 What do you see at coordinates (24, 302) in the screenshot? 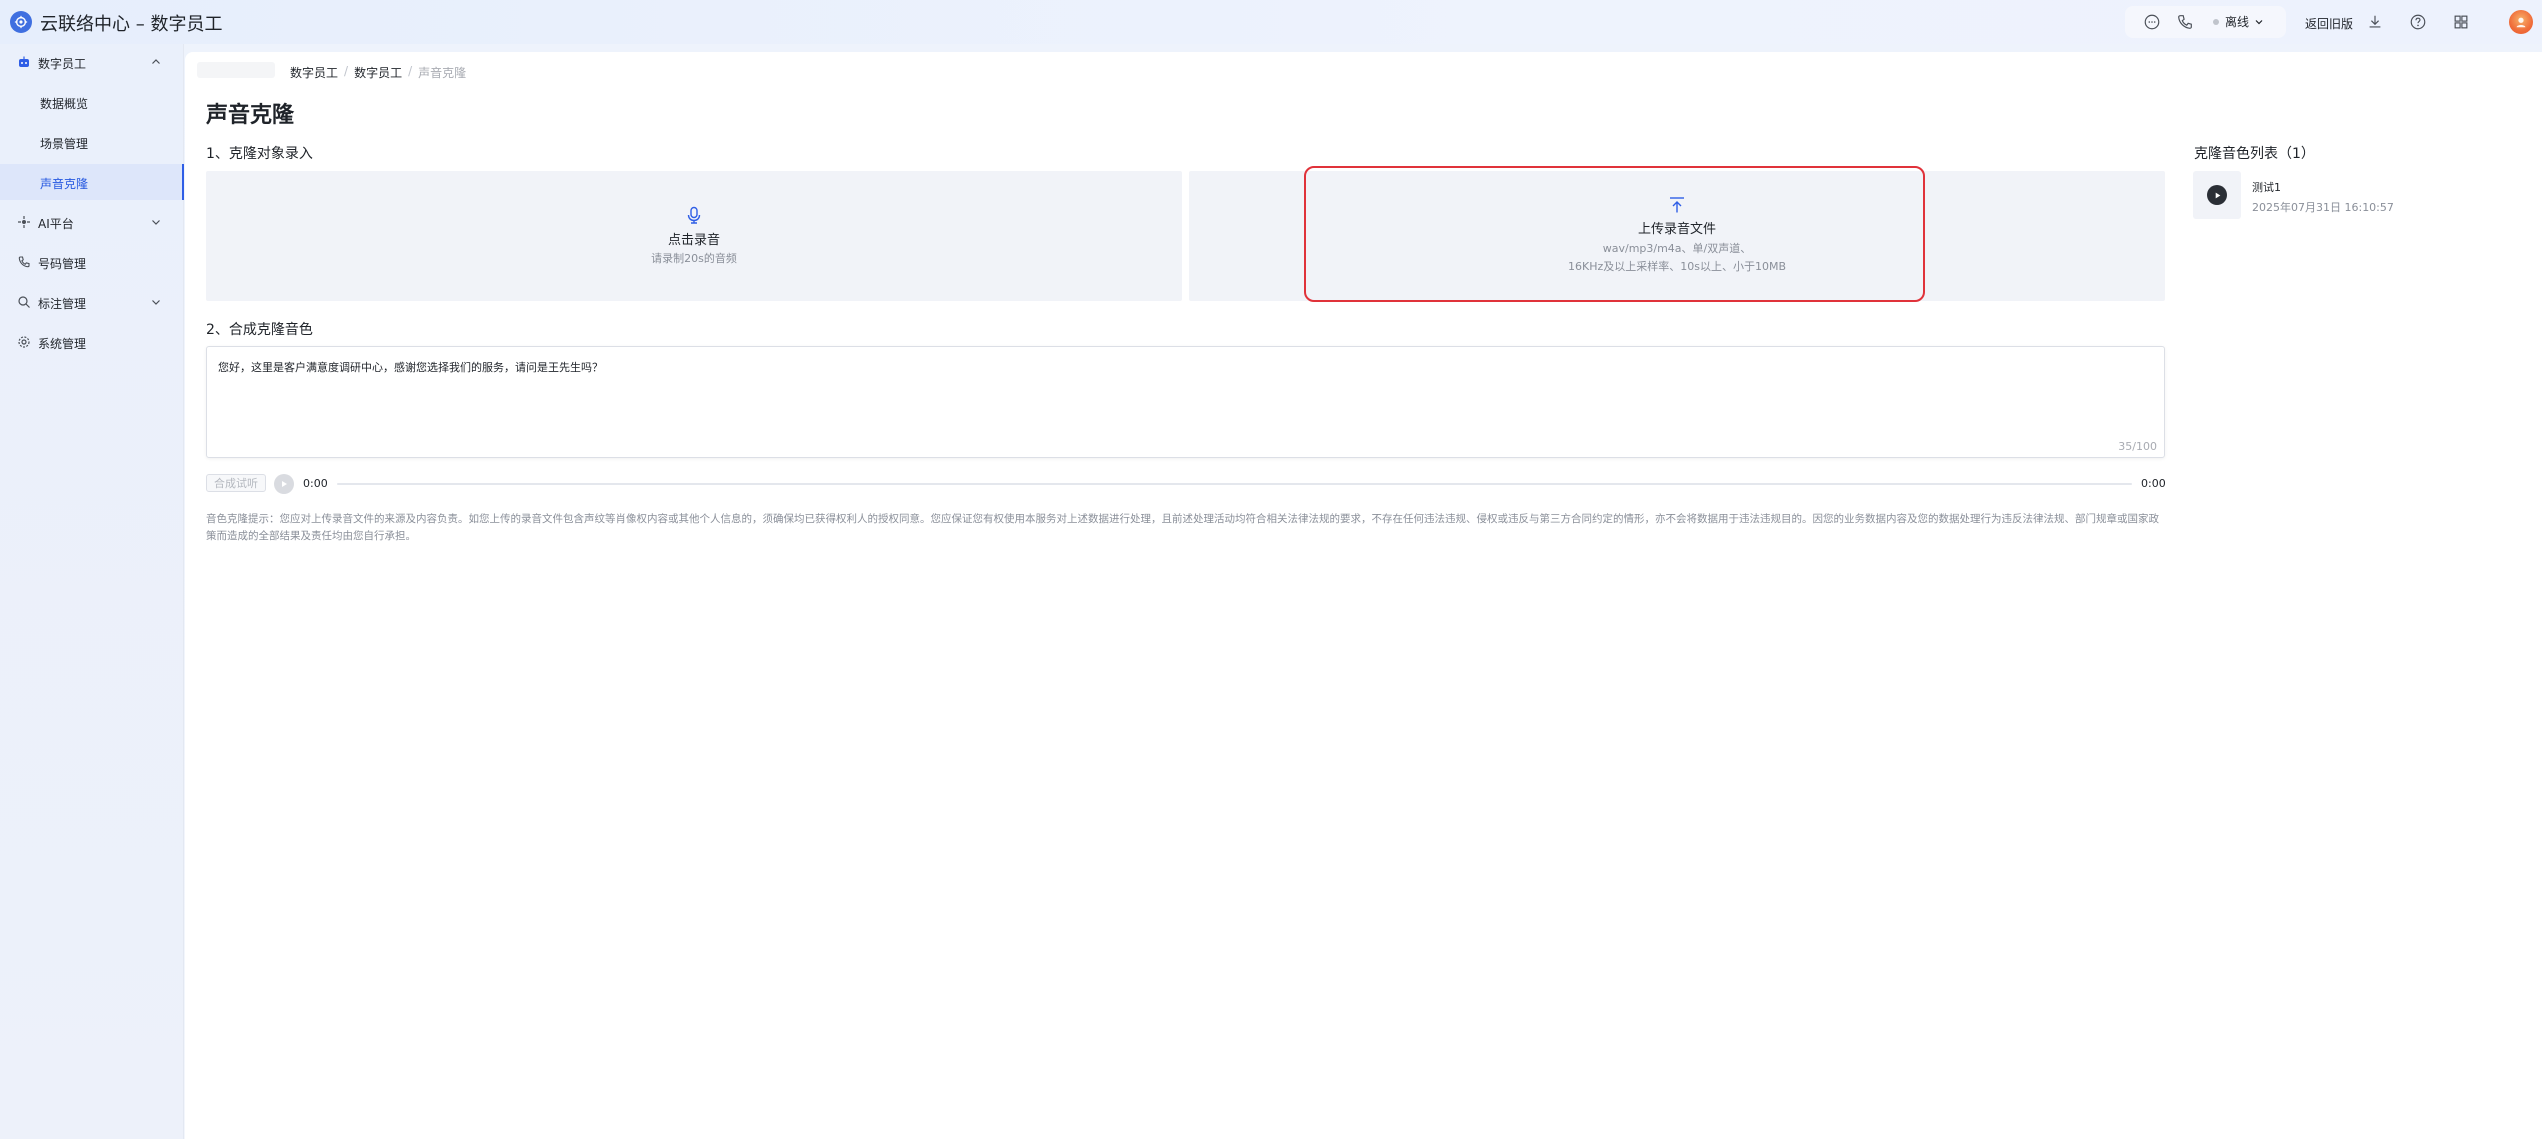
I see `tag-icon` at bounding box center [24, 302].